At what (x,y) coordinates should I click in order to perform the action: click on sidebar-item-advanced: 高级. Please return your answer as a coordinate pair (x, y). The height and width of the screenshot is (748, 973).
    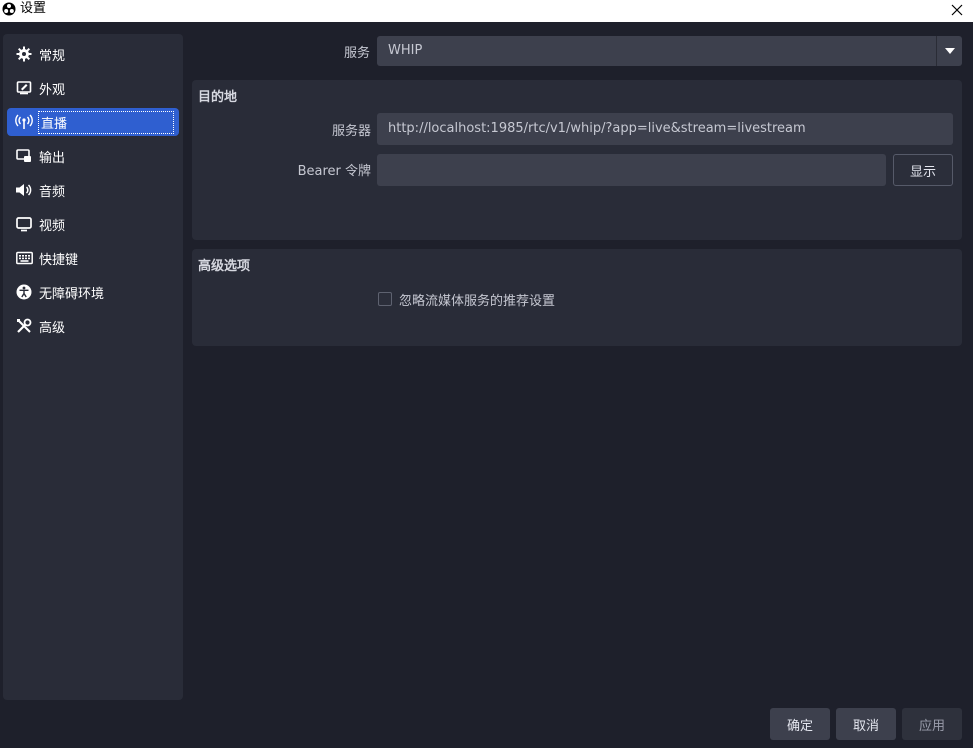
    Looking at the image, I should click on (93, 326).